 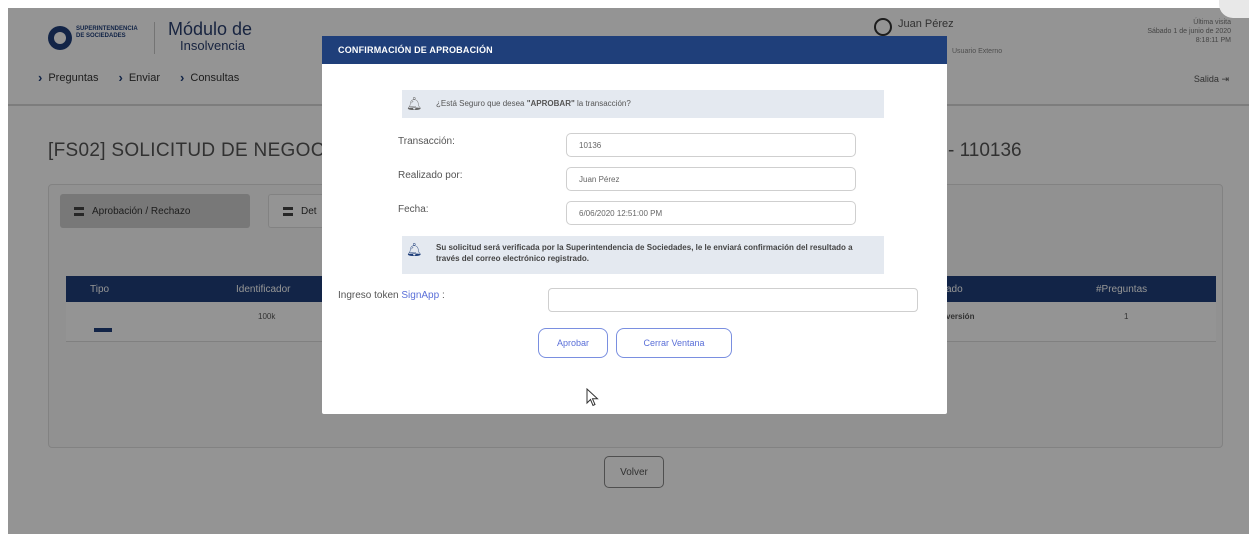 What do you see at coordinates (592, 397) in the screenshot?
I see `mouse-cursor-icon` at bounding box center [592, 397].